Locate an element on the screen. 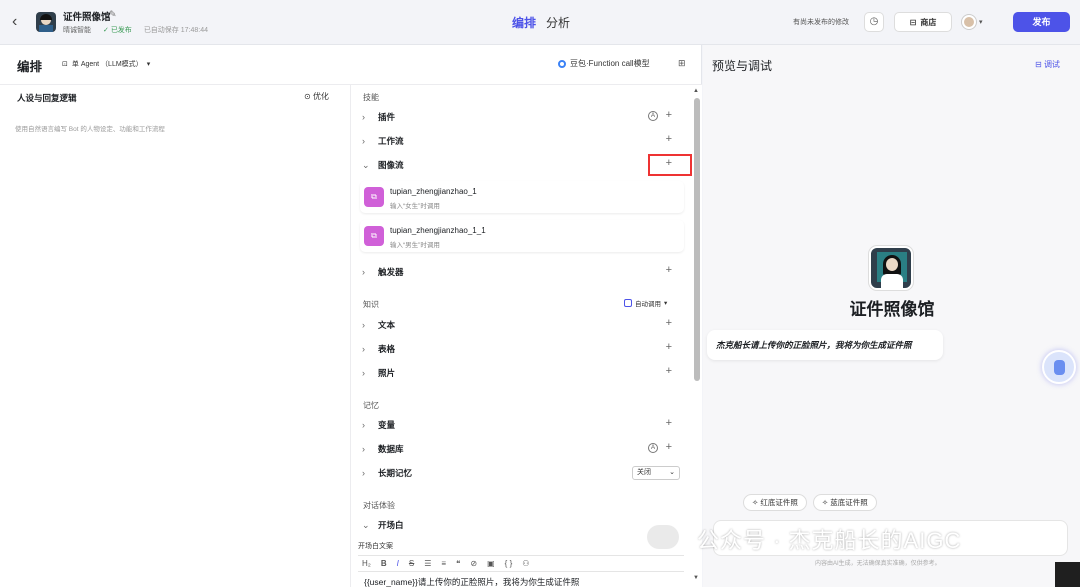  grid-icon: ⊞ is located at coordinates (682, 63).